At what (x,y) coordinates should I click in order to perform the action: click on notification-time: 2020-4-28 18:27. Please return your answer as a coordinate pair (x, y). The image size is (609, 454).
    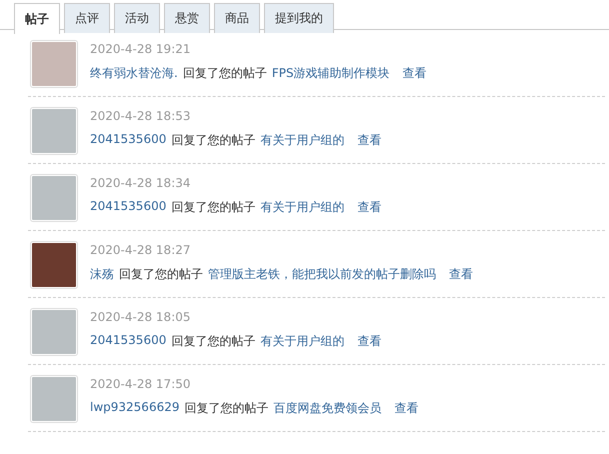
    Looking at the image, I should click on (141, 250).